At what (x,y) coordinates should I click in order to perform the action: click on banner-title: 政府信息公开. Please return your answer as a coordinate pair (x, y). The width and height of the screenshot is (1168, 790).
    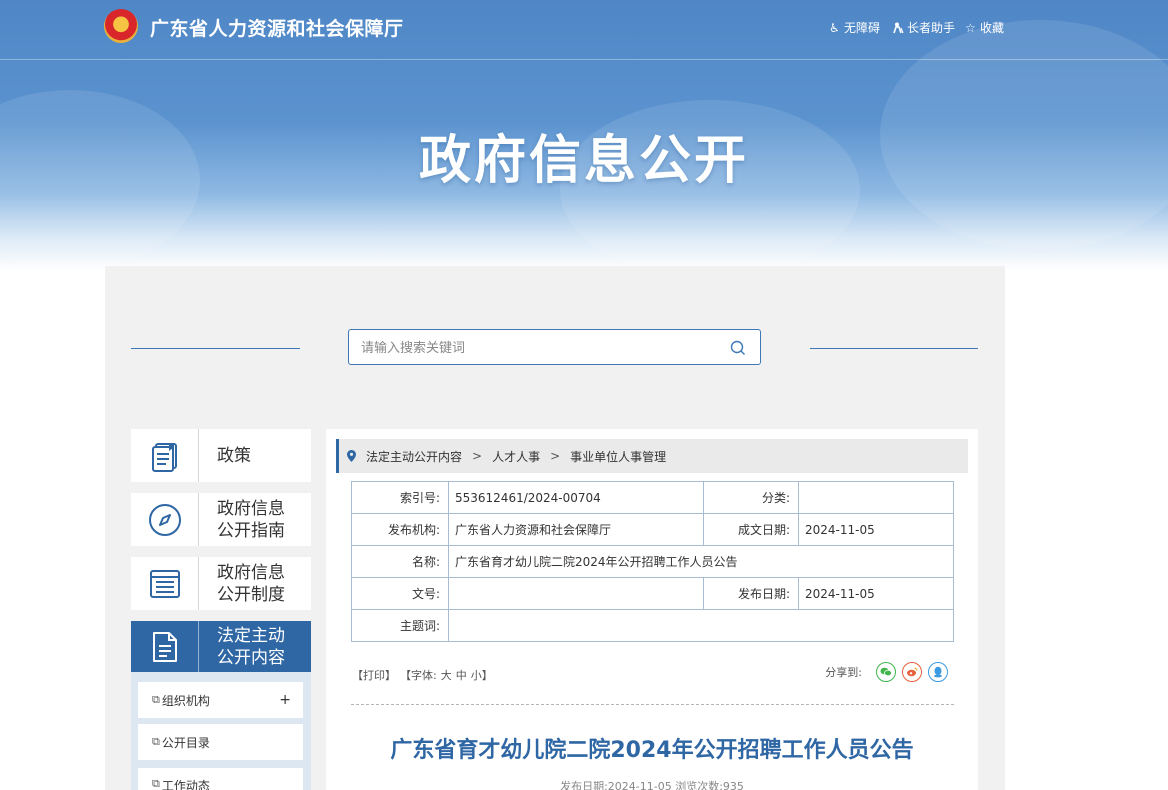
    Looking at the image, I should click on (583, 161).